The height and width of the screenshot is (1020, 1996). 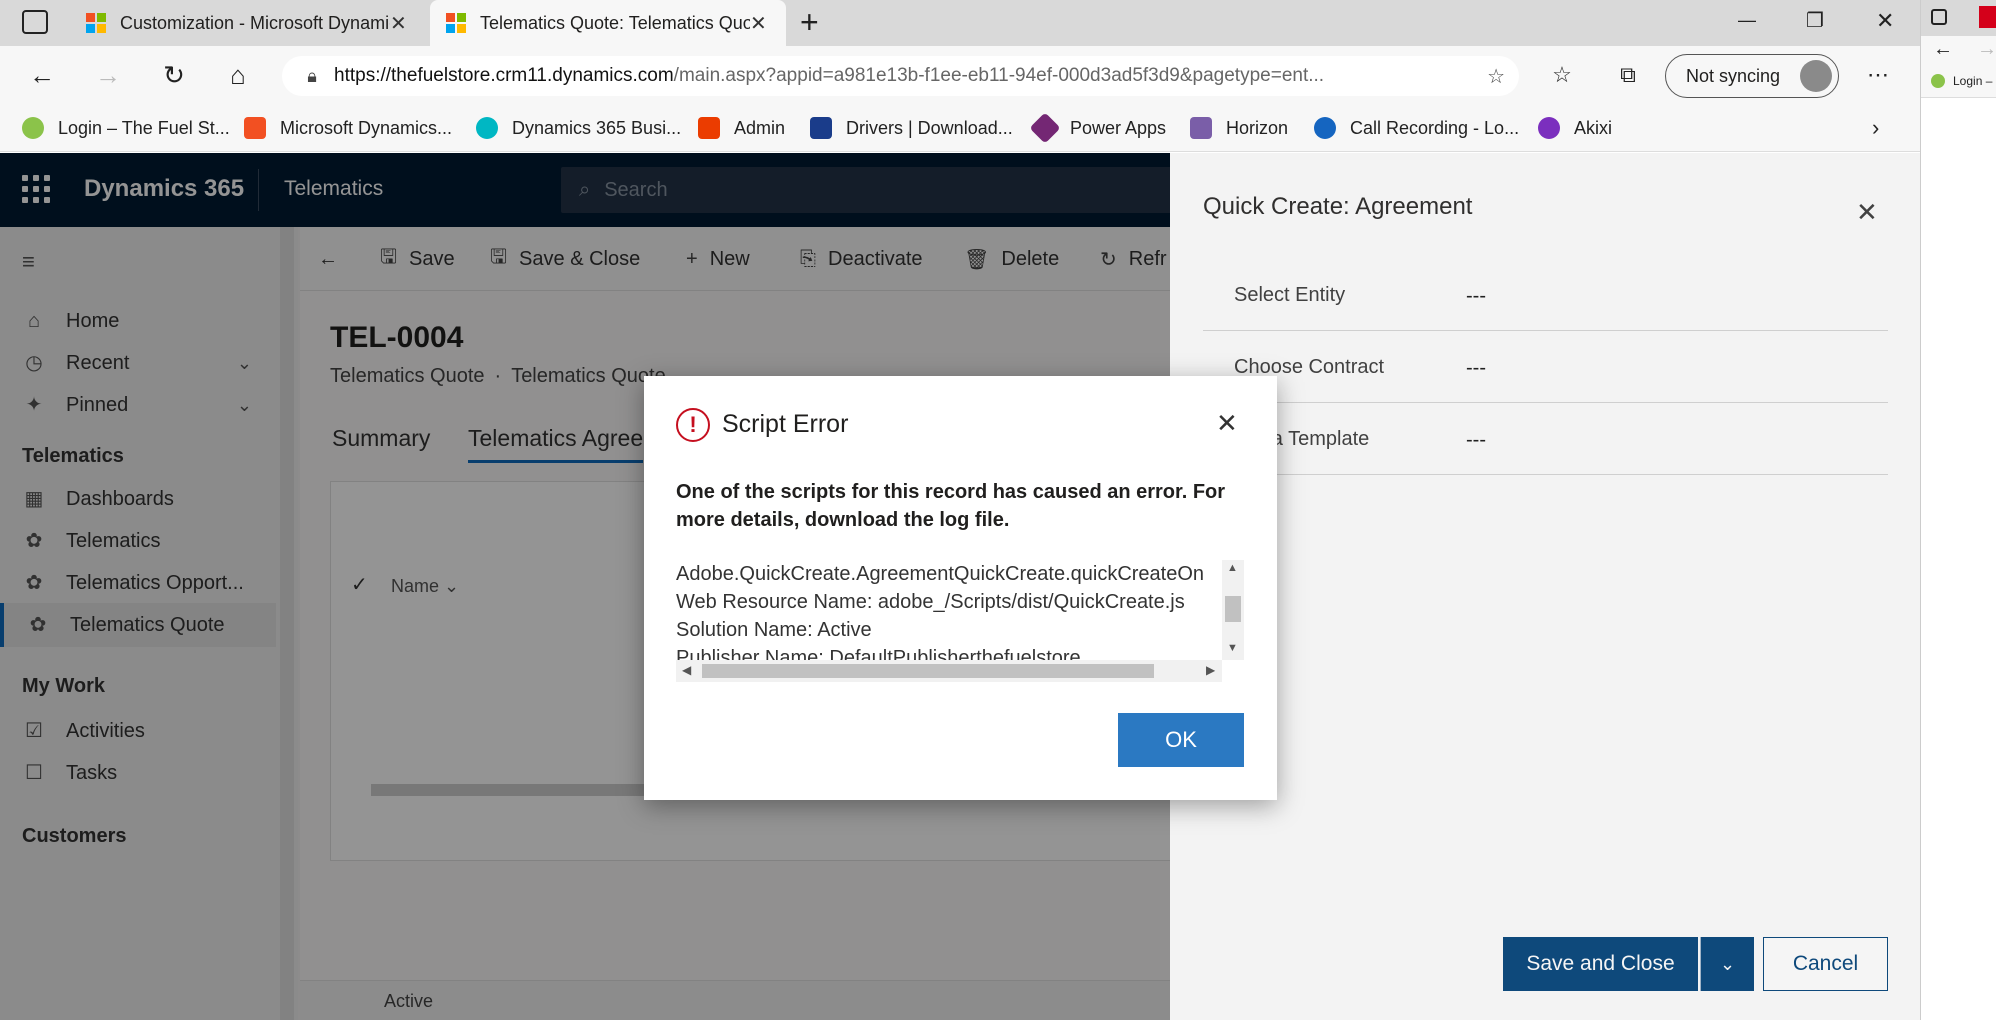 I want to click on vertical-scrollbar: ▲ ▼, so click(x=1233, y=610).